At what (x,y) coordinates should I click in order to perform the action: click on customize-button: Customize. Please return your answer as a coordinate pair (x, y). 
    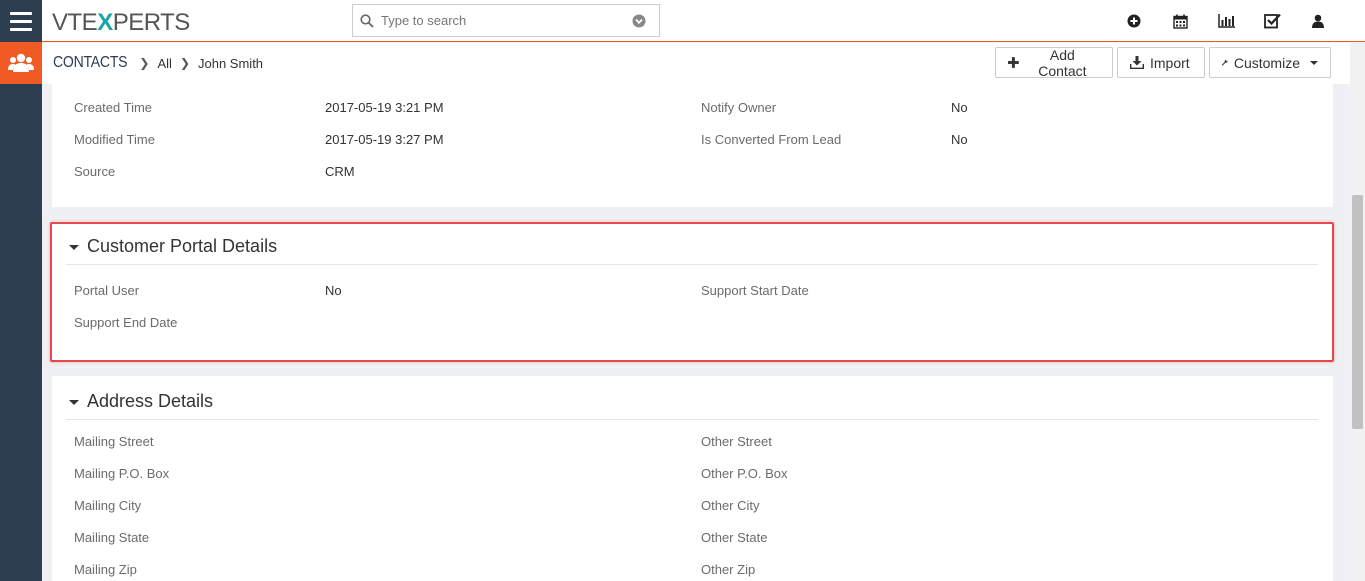
    Looking at the image, I should click on (1270, 62).